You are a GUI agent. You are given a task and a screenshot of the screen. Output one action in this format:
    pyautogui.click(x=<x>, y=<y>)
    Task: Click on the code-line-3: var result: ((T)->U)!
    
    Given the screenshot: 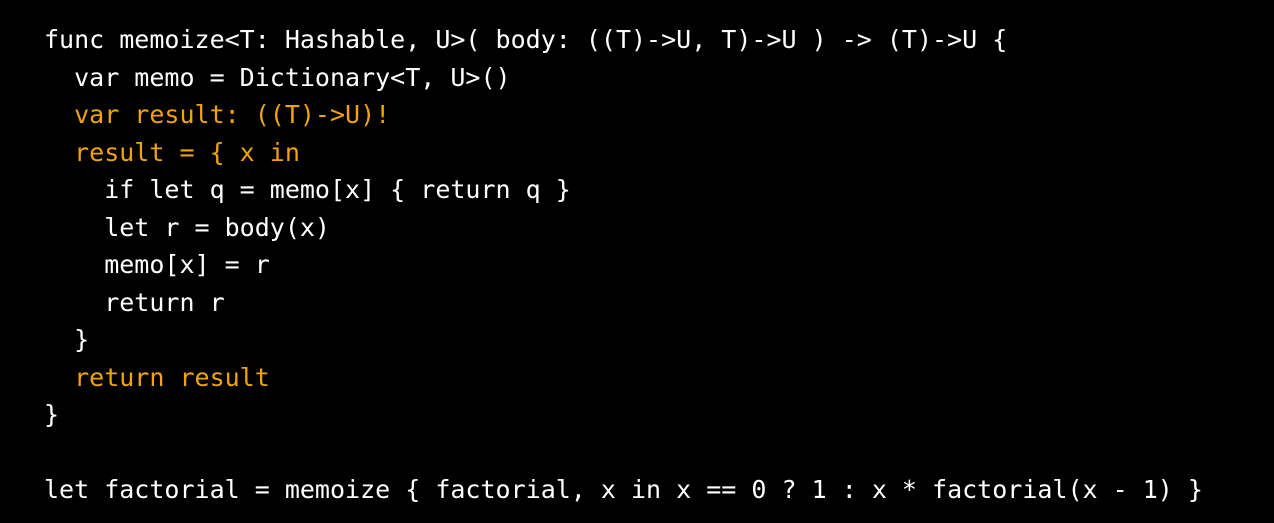 What is the action you would take?
    pyautogui.click(x=217, y=114)
    